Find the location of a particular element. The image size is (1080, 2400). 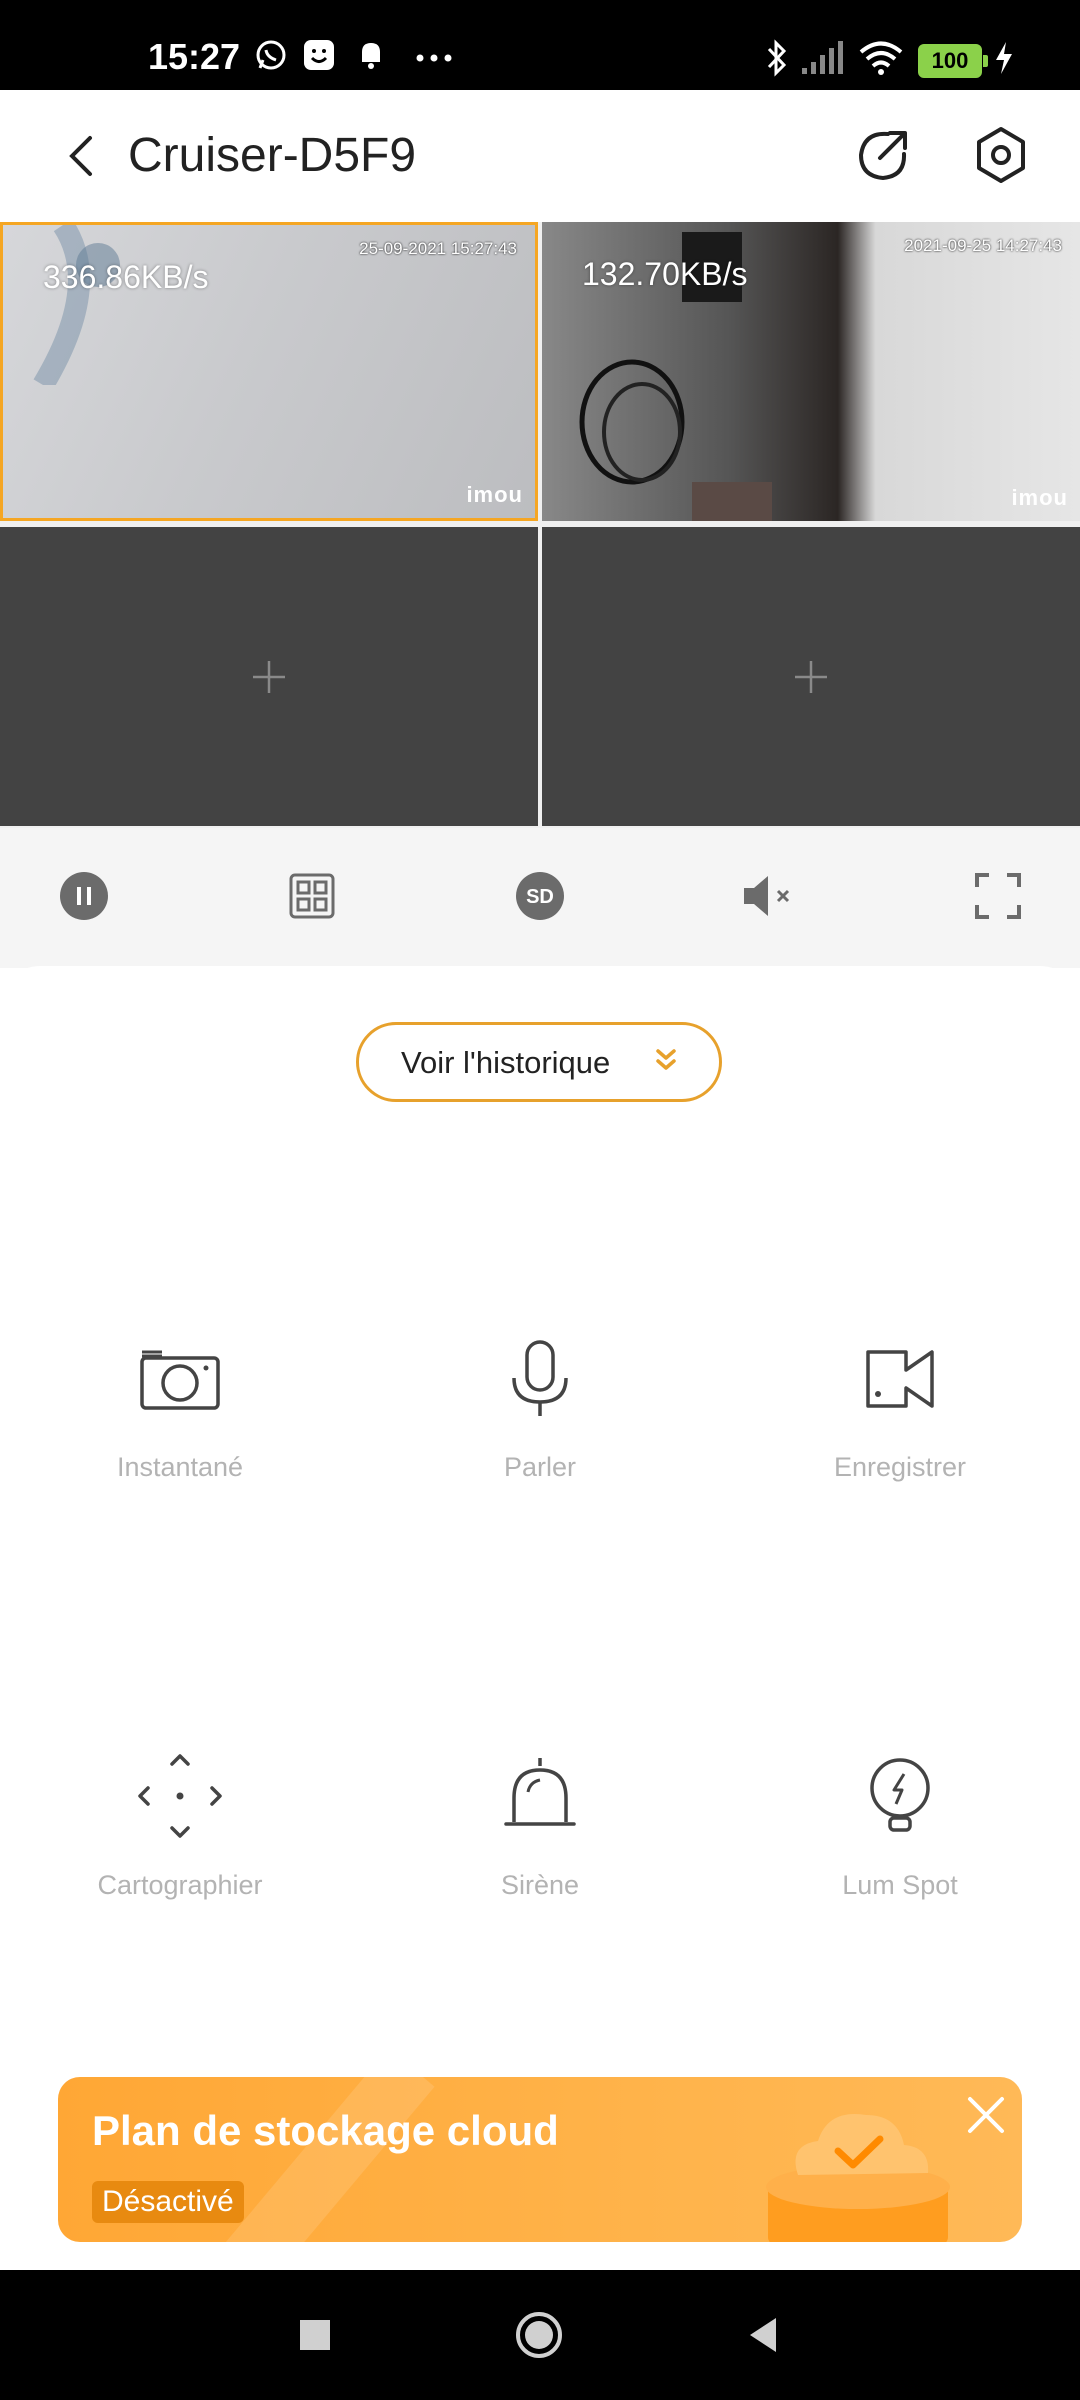

settings-icon is located at coordinates (1001, 155).